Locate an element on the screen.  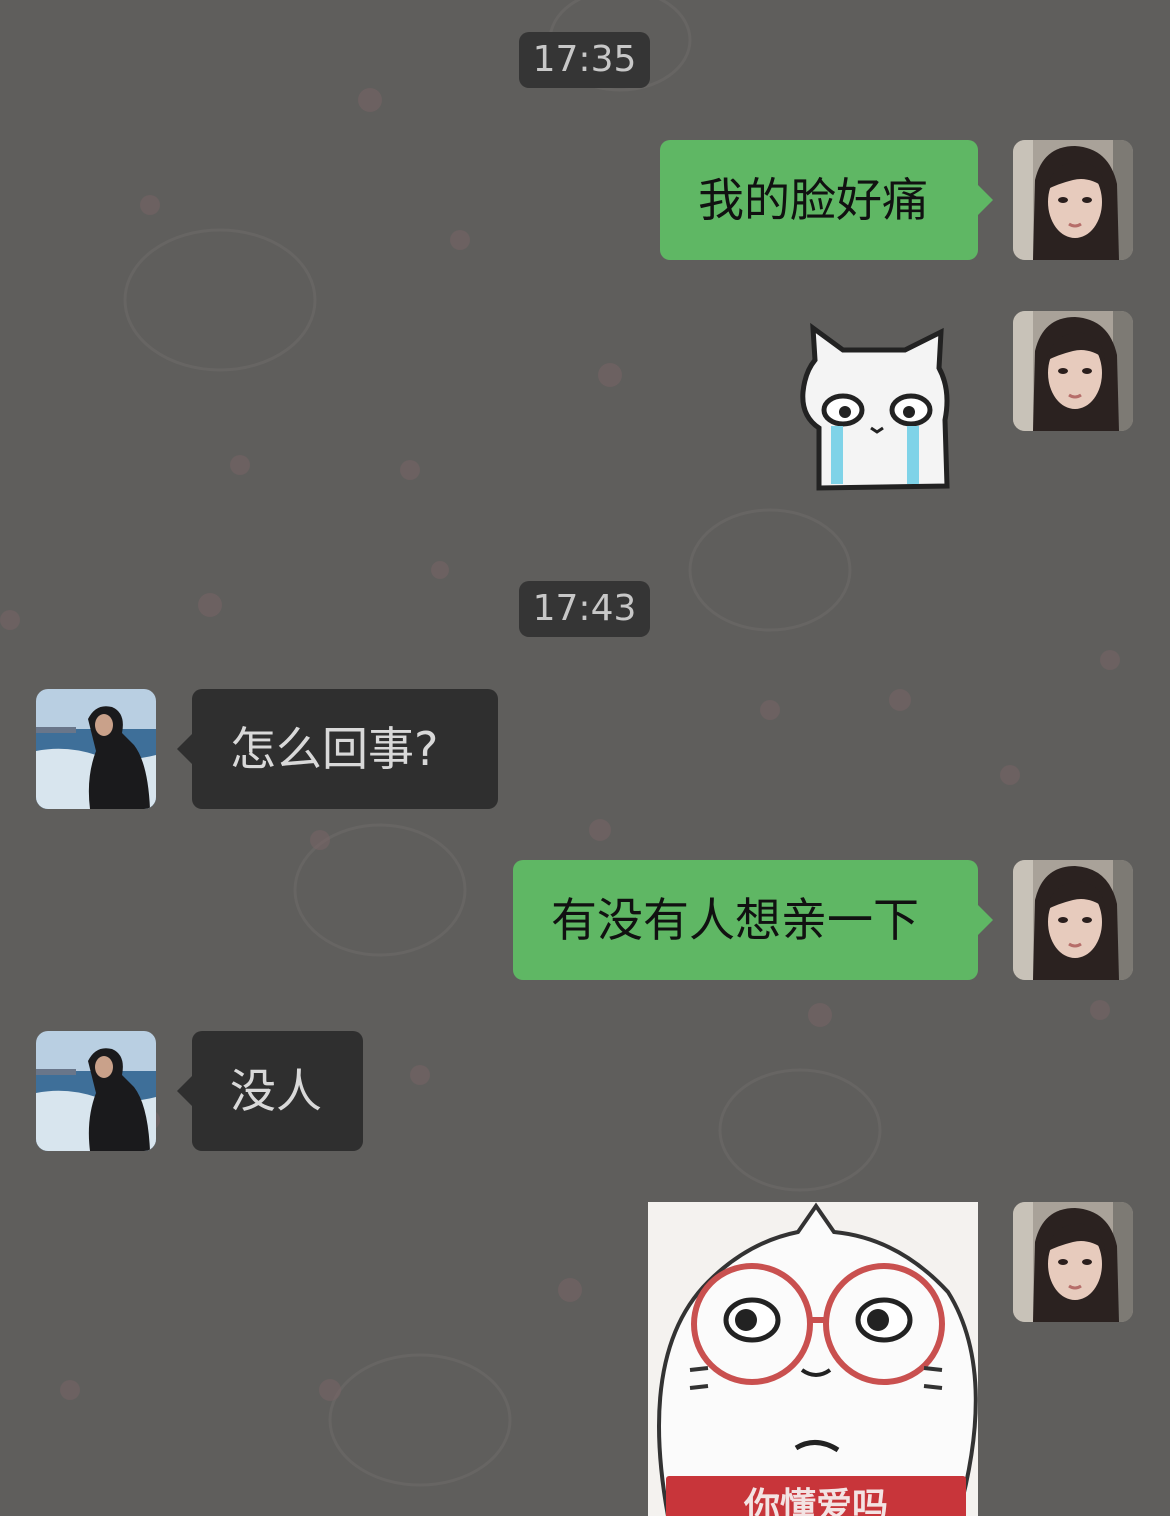
sticker-glasses-cat: 你懂爱吗 is located at coordinates (813, 1359).